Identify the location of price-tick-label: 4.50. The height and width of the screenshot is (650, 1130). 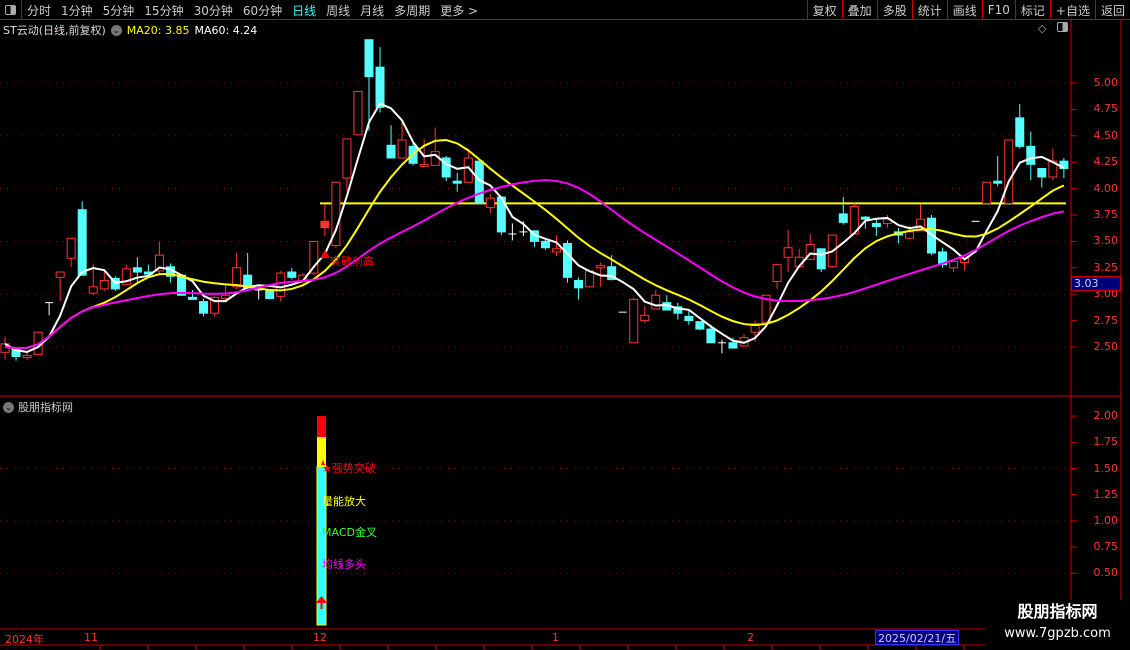
(1106, 135).